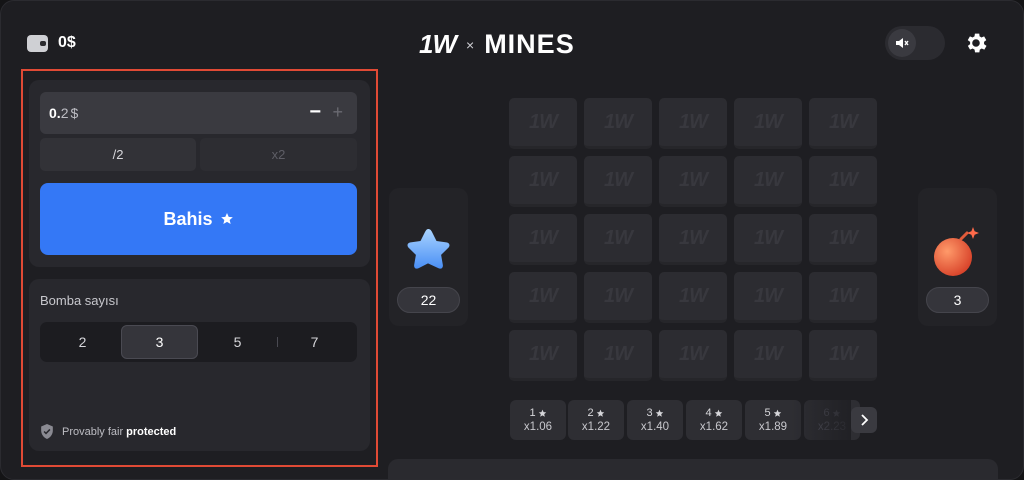 This screenshot has width=1024, height=480. What do you see at coordinates (438, 44) in the screenshot?
I see `brand-logo: 1W` at bounding box center [438, 44].